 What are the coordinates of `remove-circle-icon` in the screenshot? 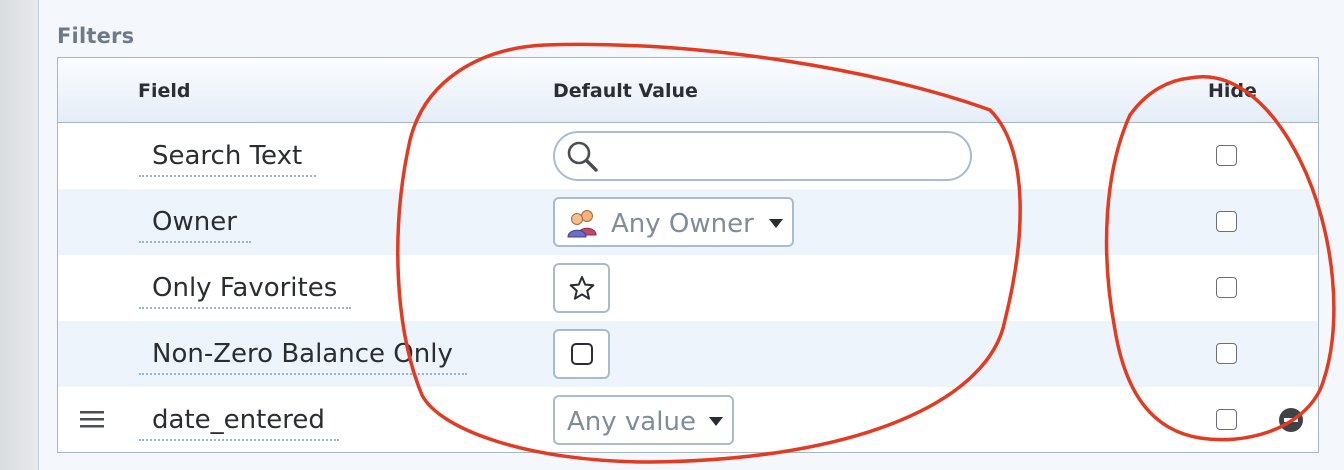 It's located at (1291, 422).